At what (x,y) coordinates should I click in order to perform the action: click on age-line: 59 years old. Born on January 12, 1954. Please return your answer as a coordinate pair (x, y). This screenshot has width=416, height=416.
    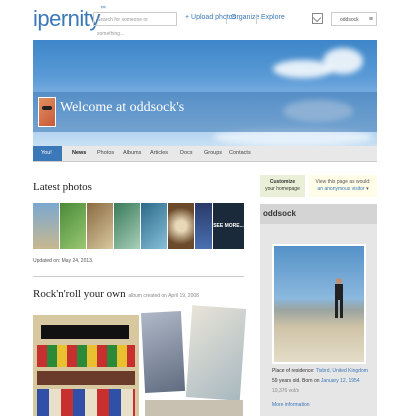
    Looking at the image, I should click on (316, 381).